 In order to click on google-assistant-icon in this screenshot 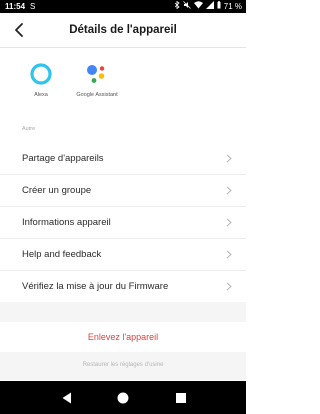, I will do `click(96, 74)`.